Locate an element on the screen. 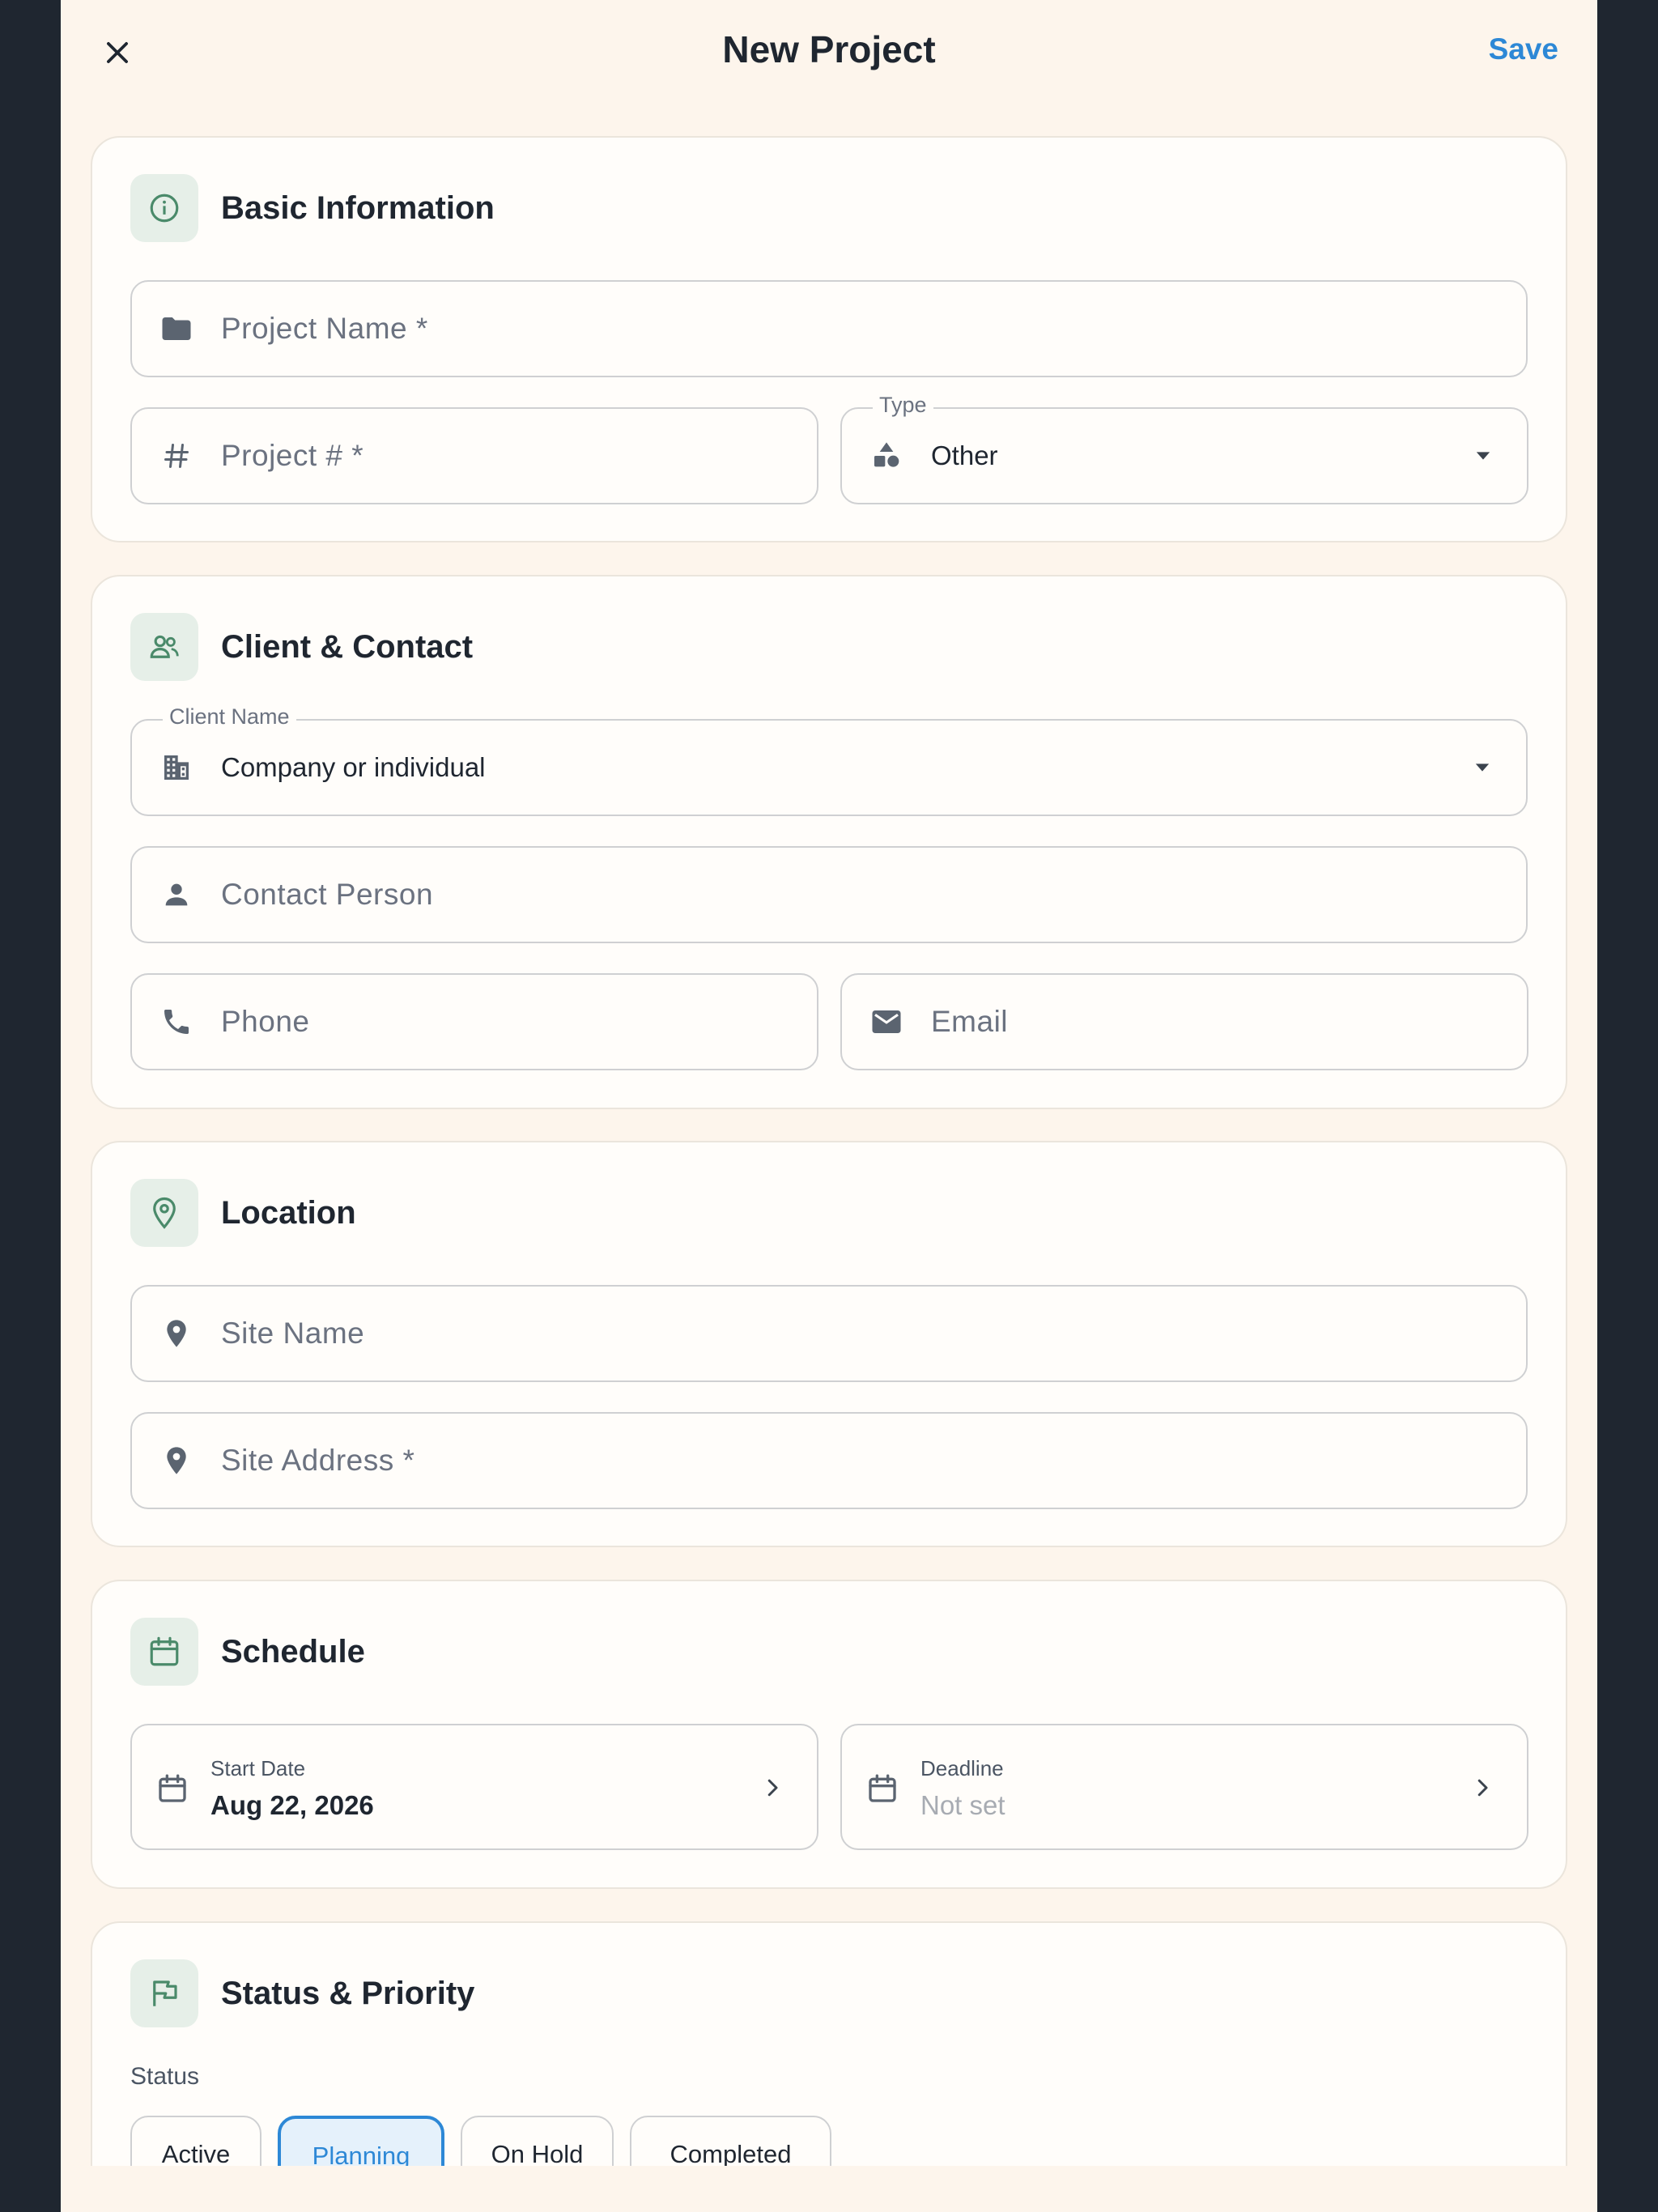 This screenshot has height=2212, width=1658. bottom-safe-area is located at coordinates (829, 2189).